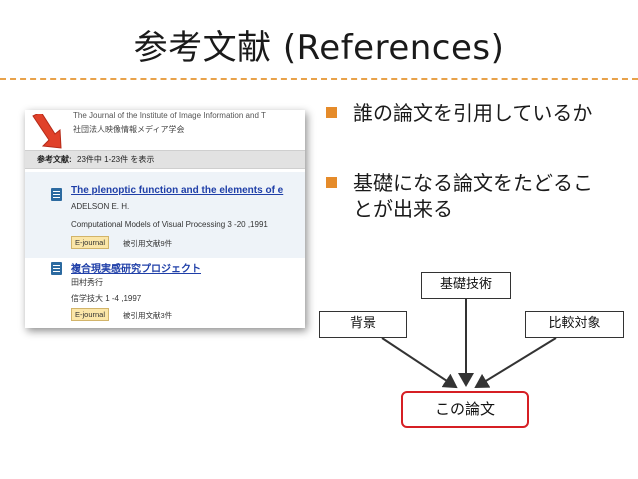 The image size is (638, 479). What do you see at coordinates (363, 324) in the screenshot?
I see `diagram-box-background: 背景` at bounding box center [363, 324].